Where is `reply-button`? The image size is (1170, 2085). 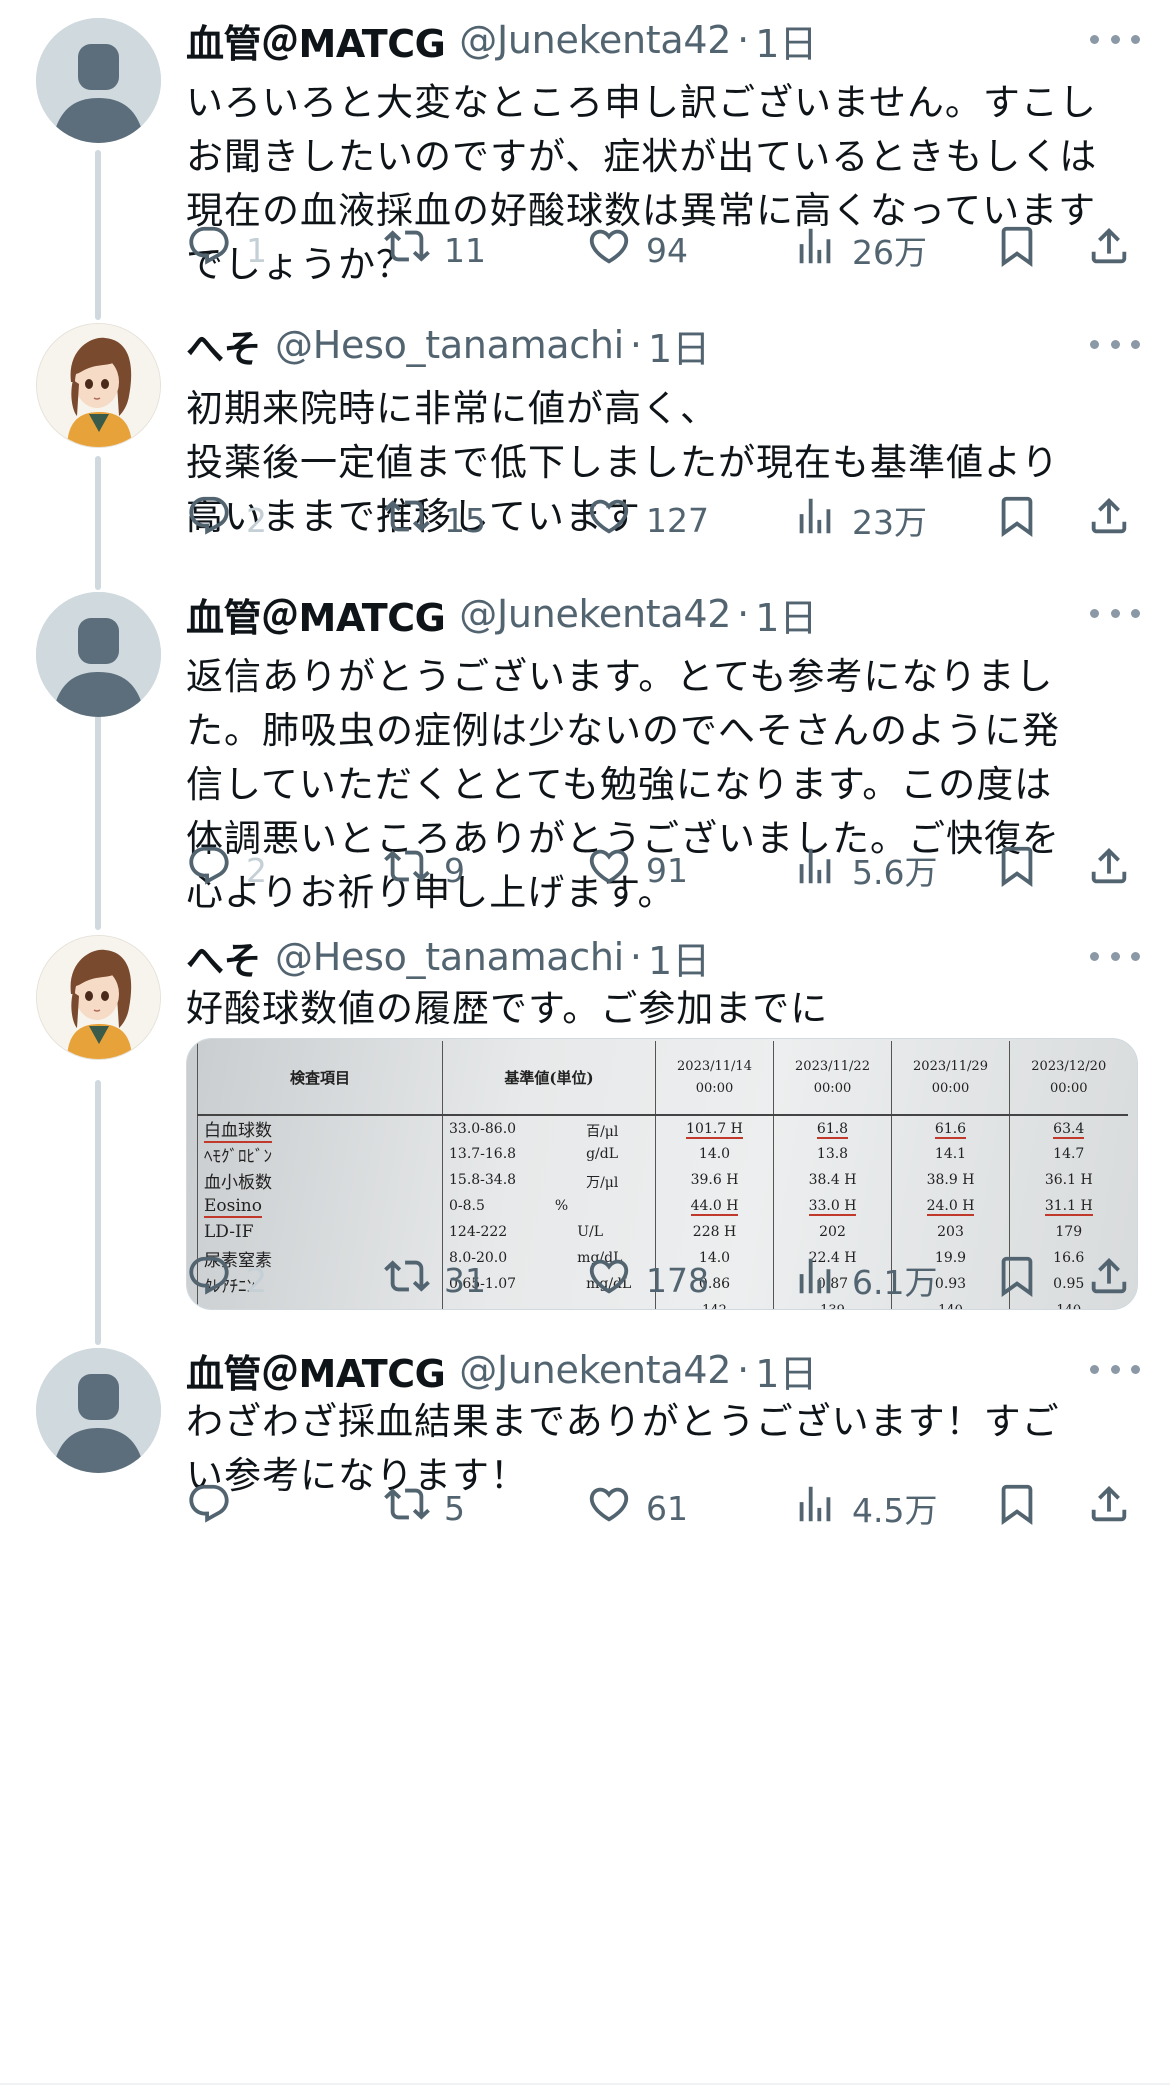
reply-button is located at coordinates (216, 1508).